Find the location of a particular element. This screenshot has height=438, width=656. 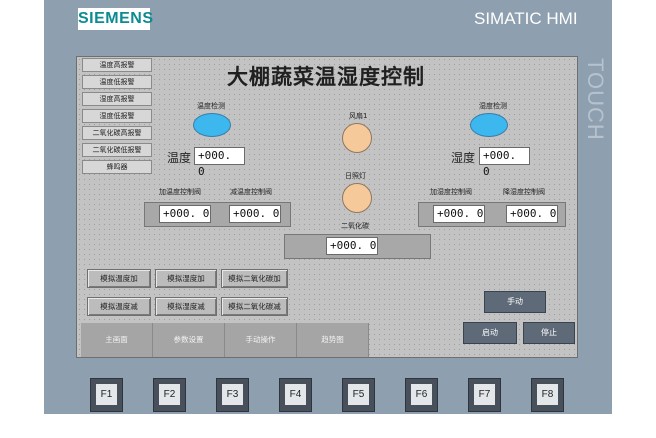

sim-temp-up-button: 模拟温度加 is located at coordinates (119, 278).